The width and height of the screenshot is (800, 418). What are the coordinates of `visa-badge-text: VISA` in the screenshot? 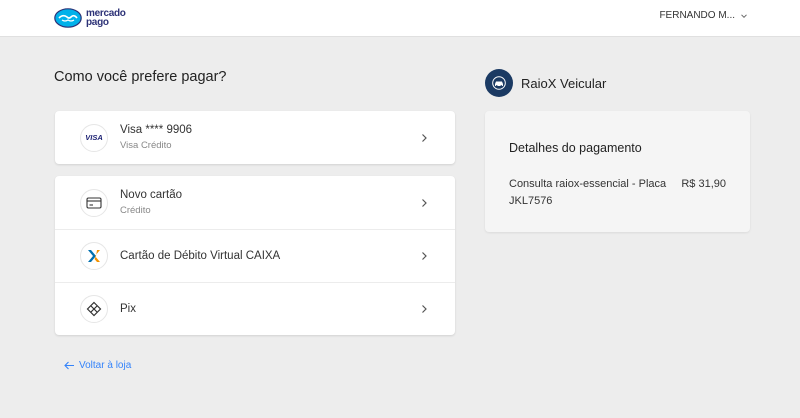 It's located at (94, 137).